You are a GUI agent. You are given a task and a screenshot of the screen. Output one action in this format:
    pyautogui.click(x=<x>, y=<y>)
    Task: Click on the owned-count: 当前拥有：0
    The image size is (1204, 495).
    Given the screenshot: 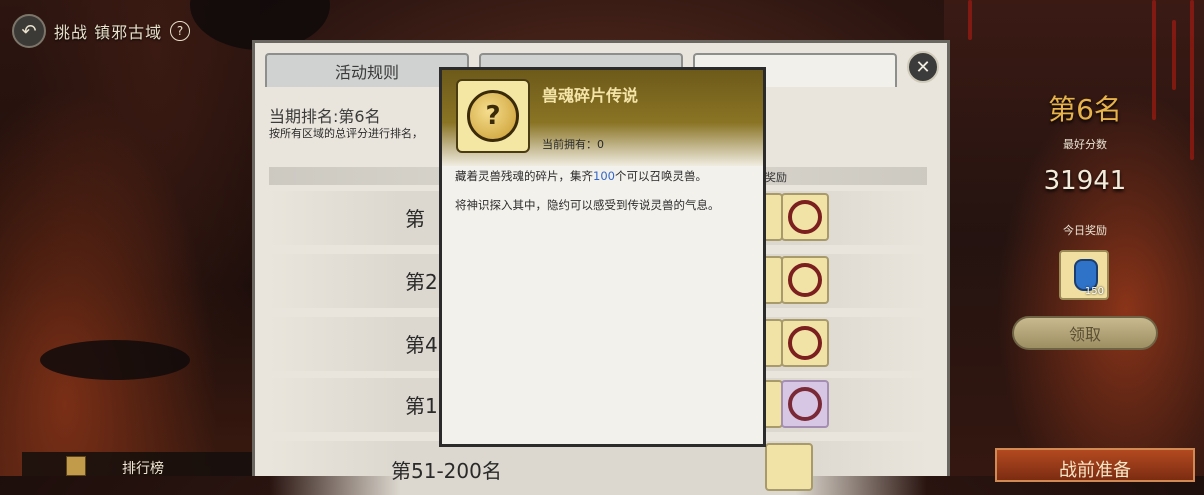 What is the action you would take?
    pyautogui.click(x=573, y=144)
    